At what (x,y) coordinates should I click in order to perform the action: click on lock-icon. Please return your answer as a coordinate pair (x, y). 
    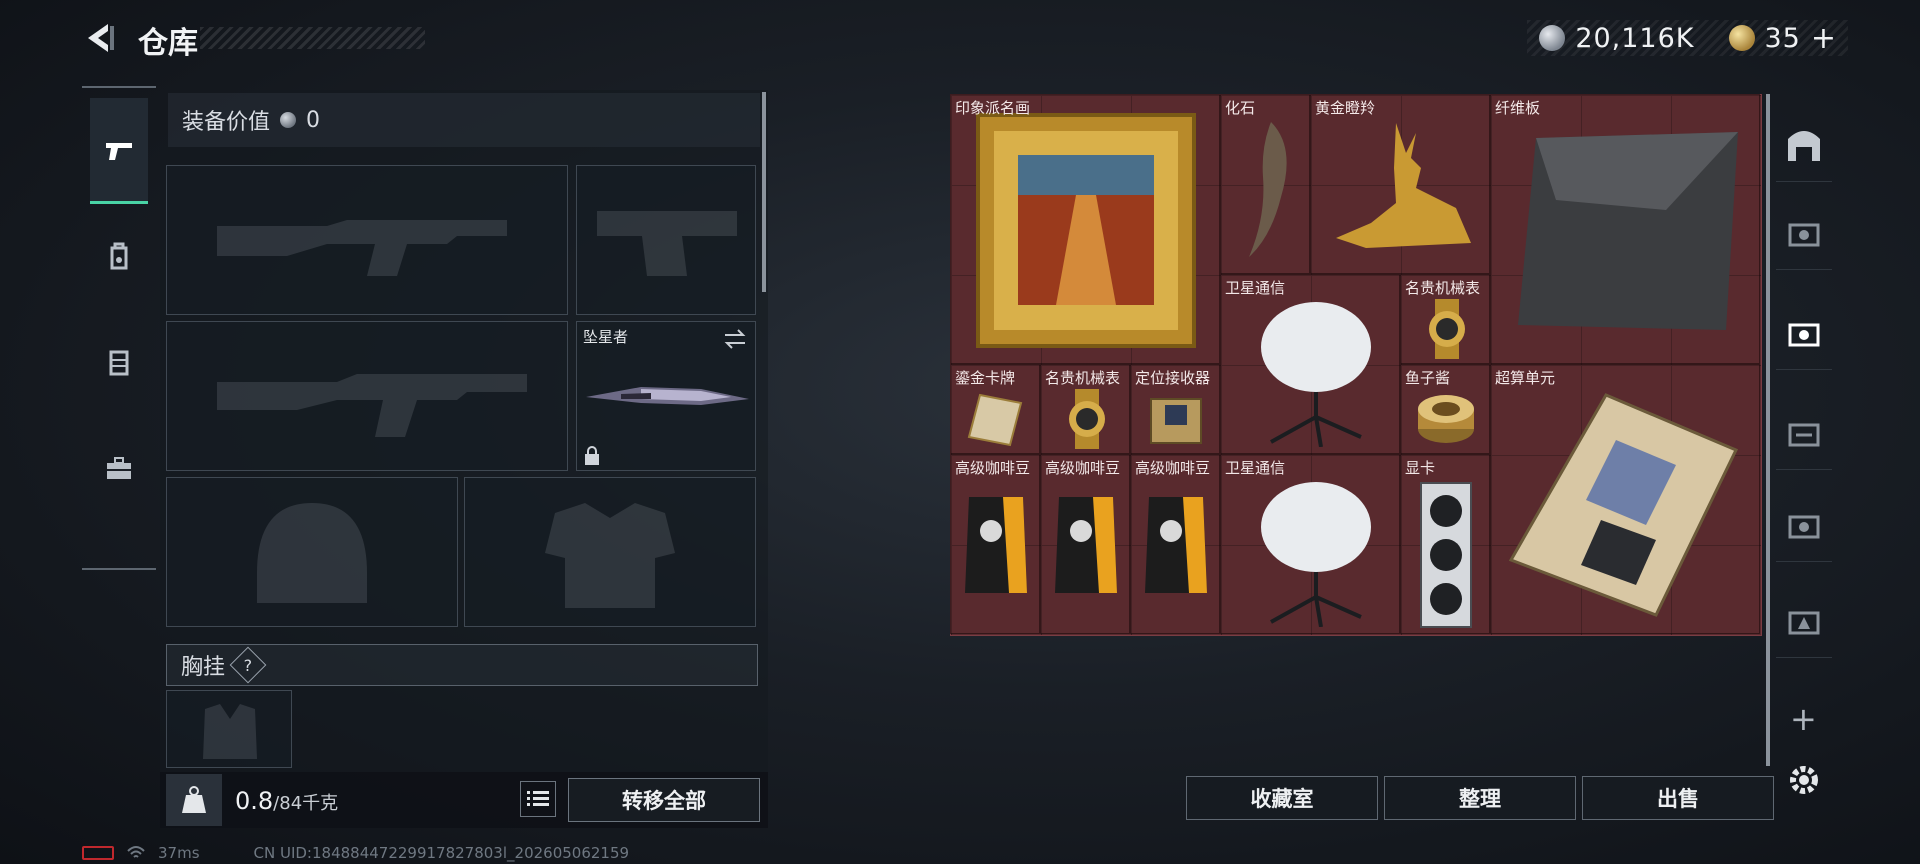
    Looking at the image, I should click on (592, 455).